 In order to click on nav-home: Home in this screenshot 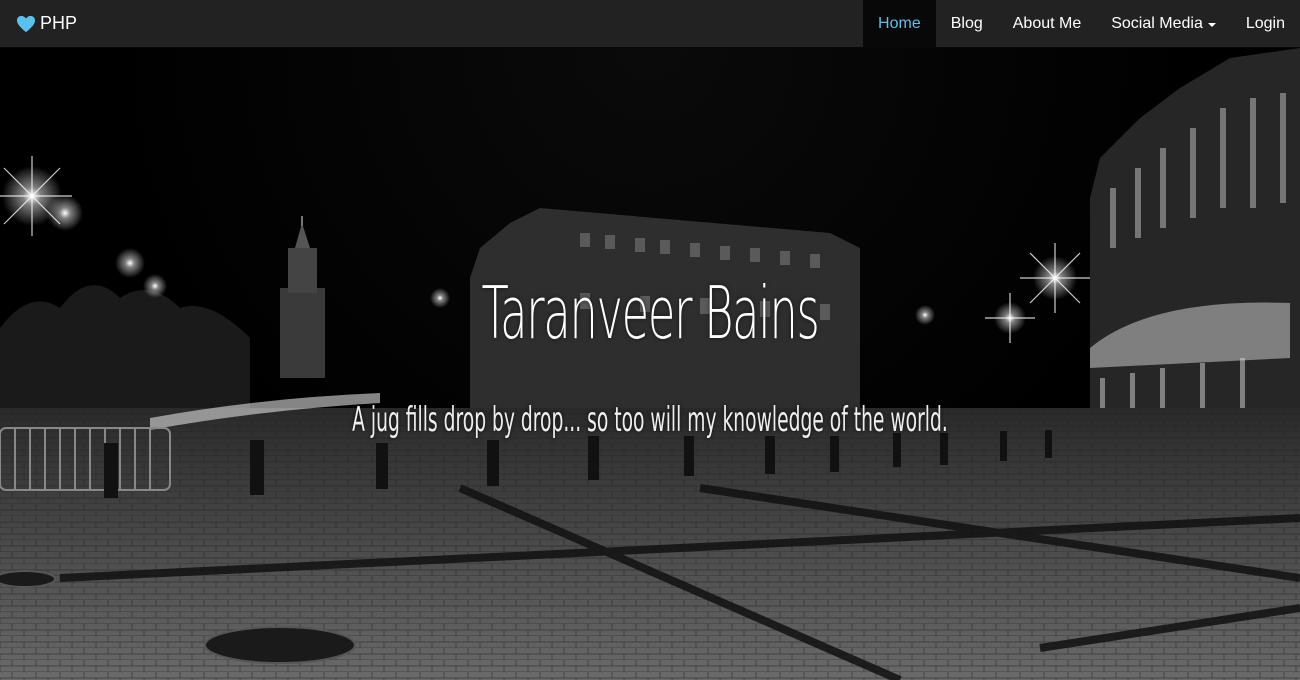, I will do `click(899, 24)`.